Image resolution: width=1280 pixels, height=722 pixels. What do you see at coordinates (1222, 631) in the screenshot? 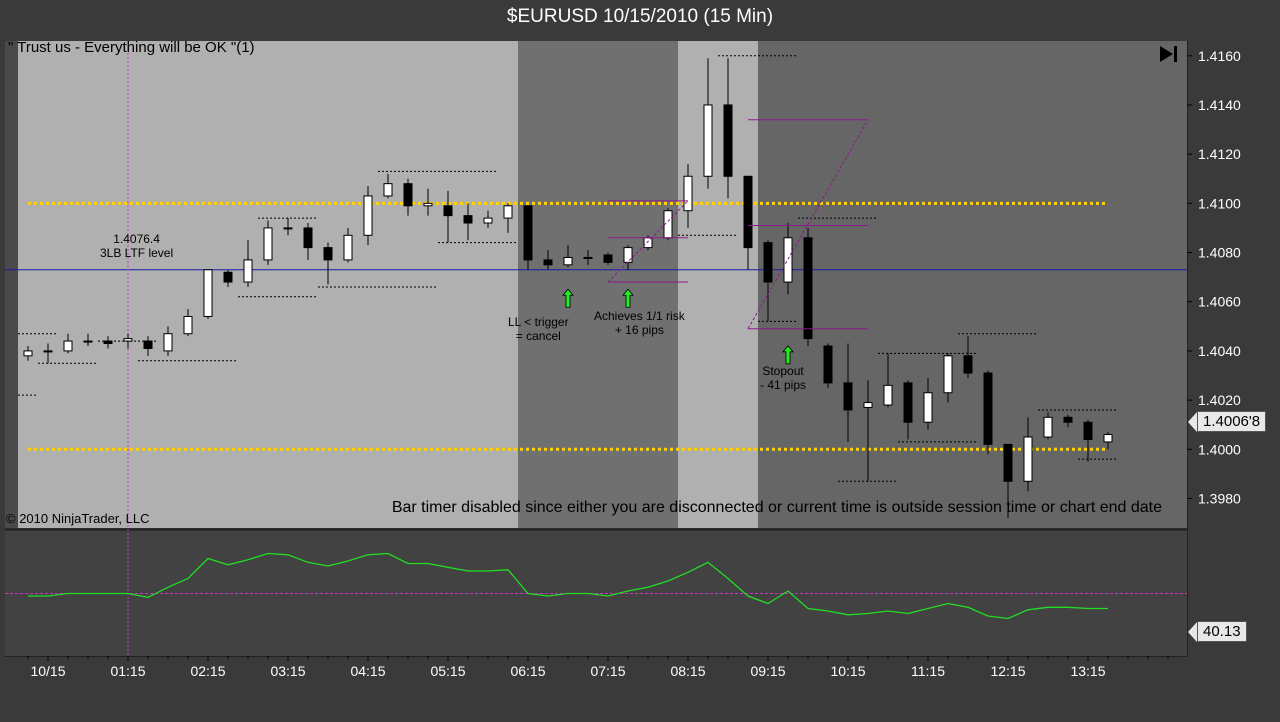
I see `indicator-value-badge: 40.13` at bounding box center [1222, 631].